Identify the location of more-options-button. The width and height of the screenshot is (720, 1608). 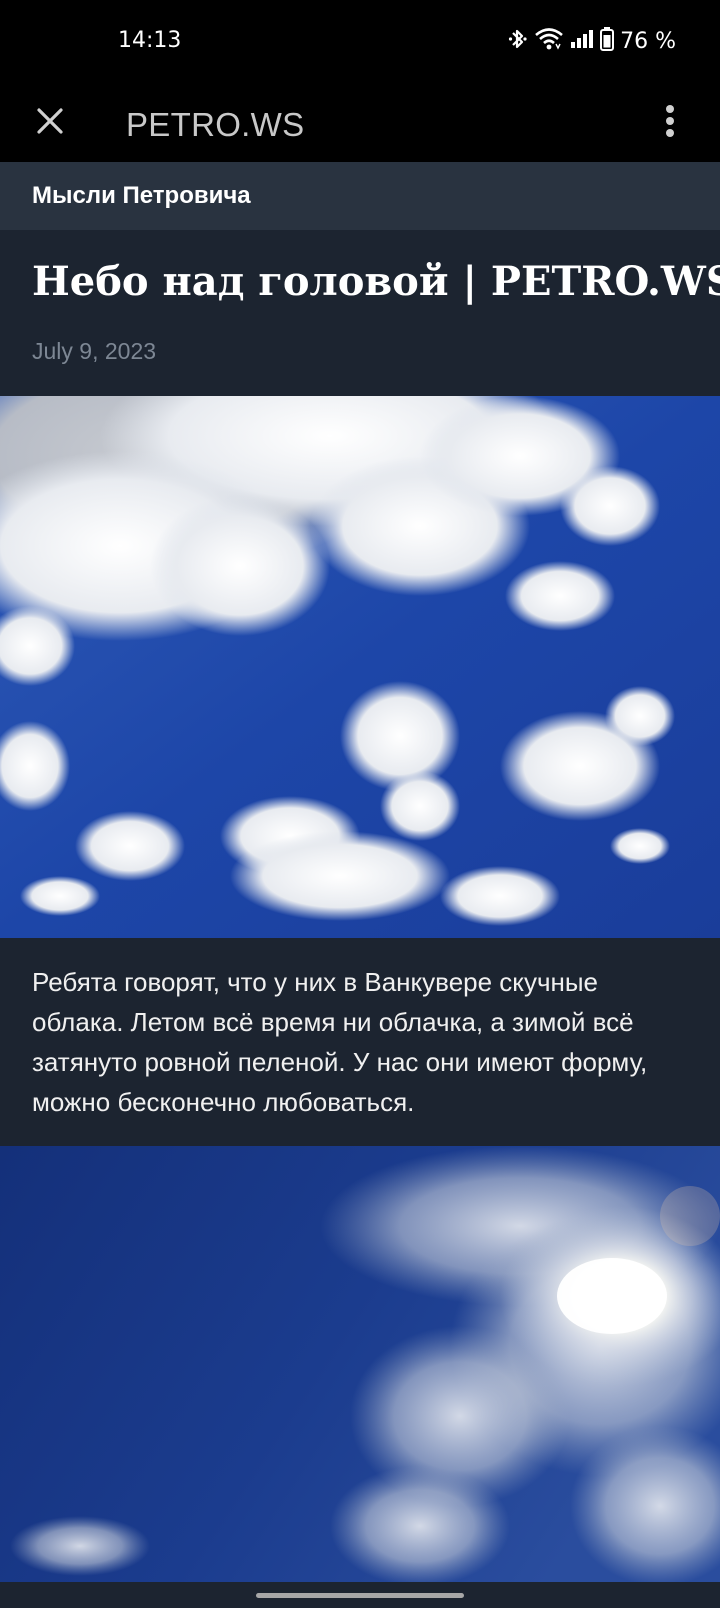
(670, 123).